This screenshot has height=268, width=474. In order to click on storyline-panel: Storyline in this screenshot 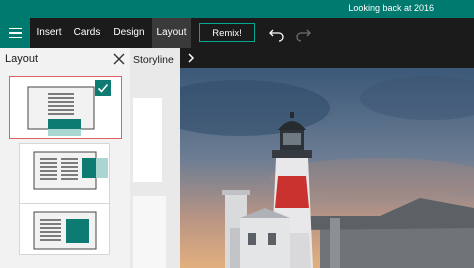, I will do `click(155, 158)`.